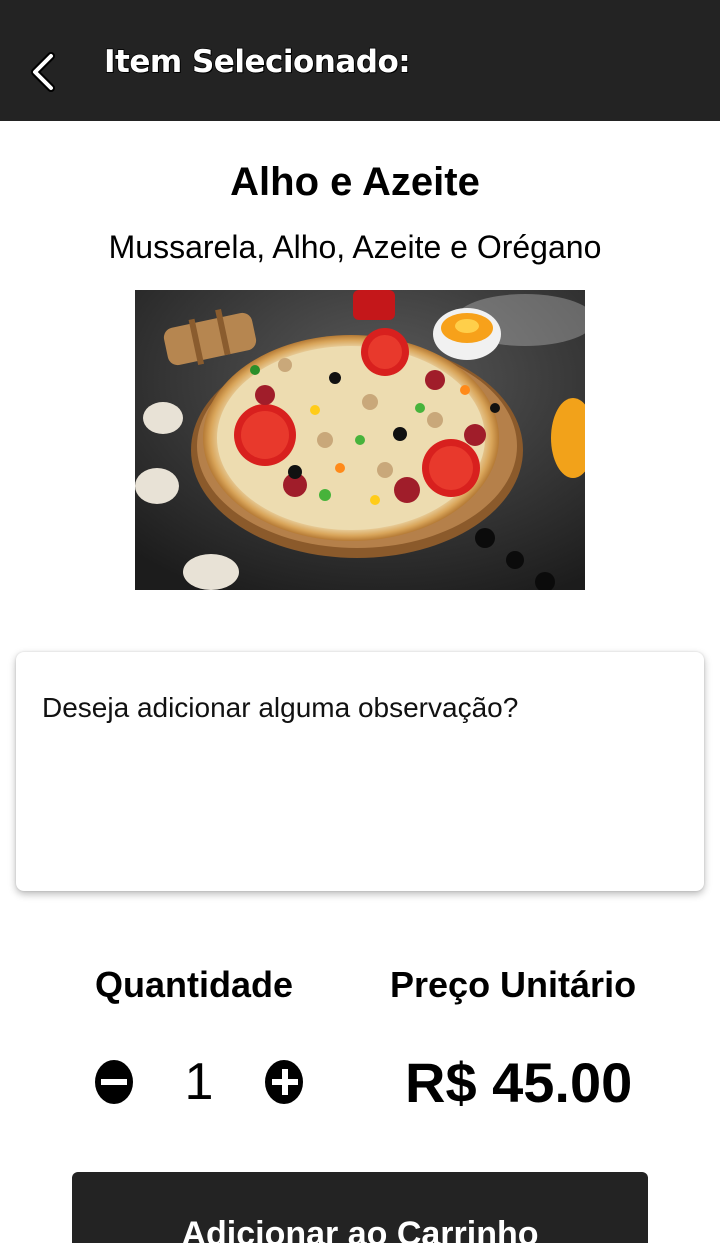  I want to click on item-name: Alho e Azeite, so click(355, 182).